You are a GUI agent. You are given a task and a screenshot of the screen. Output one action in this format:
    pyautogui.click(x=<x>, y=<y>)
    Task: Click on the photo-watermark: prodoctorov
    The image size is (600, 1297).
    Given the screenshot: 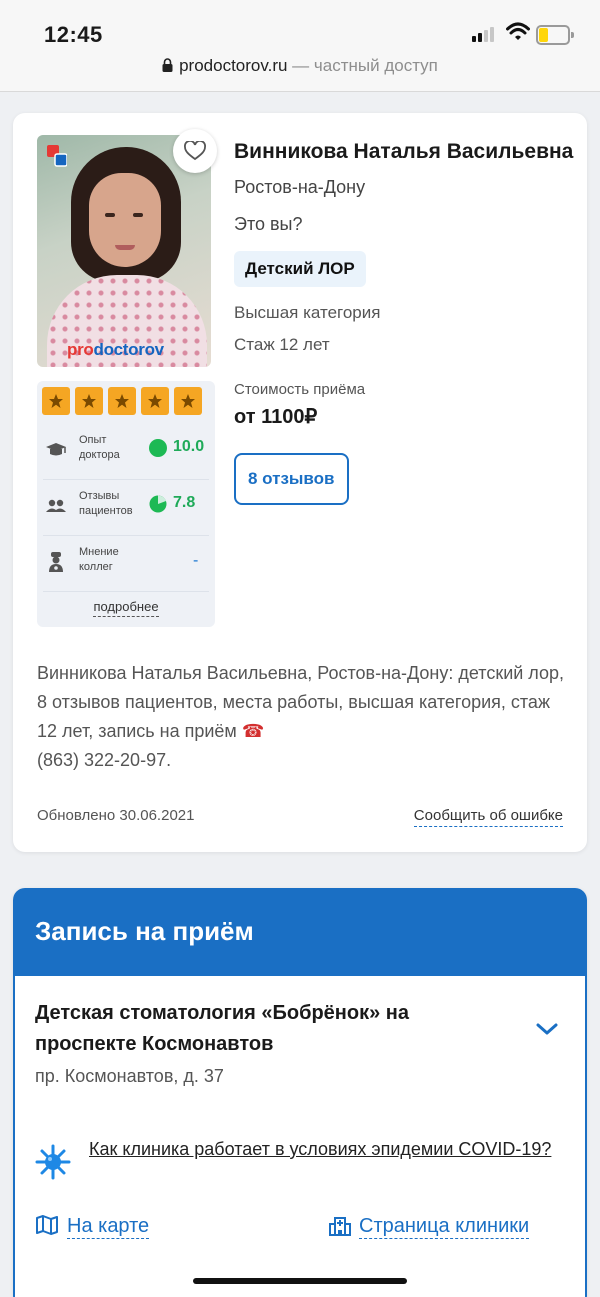 What is the action you would take?
    pyautogui.click(x=115, y=349)
    